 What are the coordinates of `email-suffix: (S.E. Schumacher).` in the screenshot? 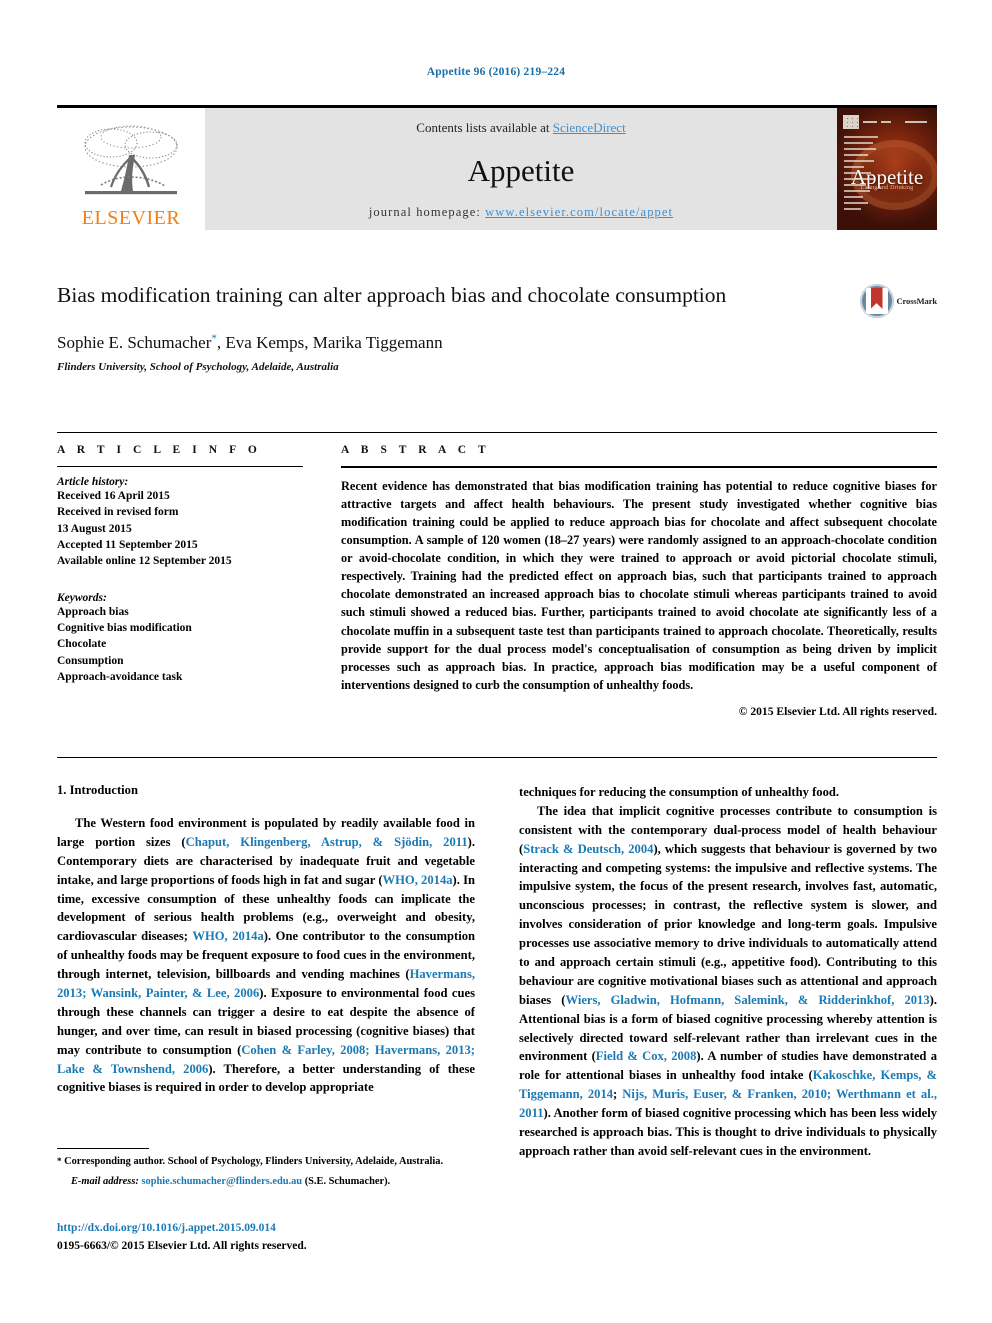 It's located at (346, 1181).